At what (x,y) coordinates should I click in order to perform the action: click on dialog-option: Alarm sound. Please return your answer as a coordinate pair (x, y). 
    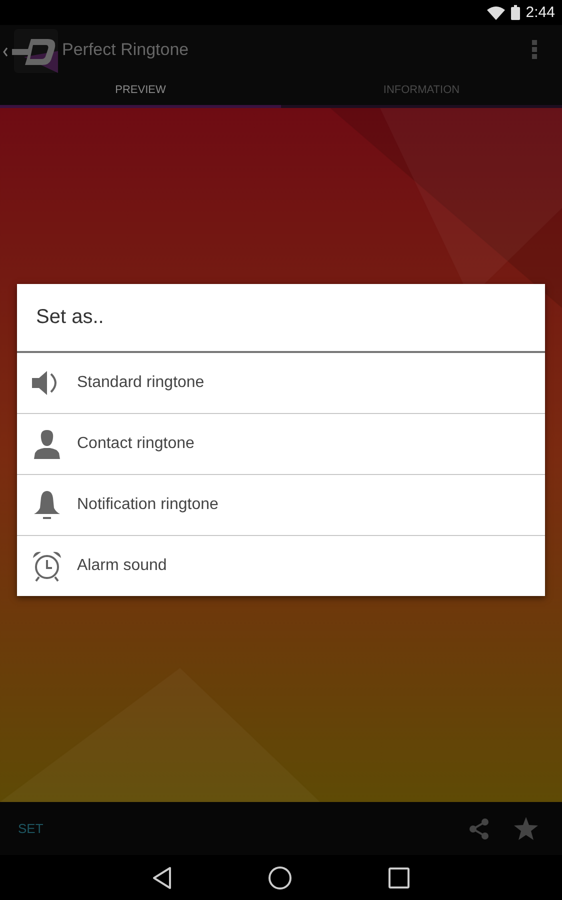
    Looking at the image, I should click on (281, 565).